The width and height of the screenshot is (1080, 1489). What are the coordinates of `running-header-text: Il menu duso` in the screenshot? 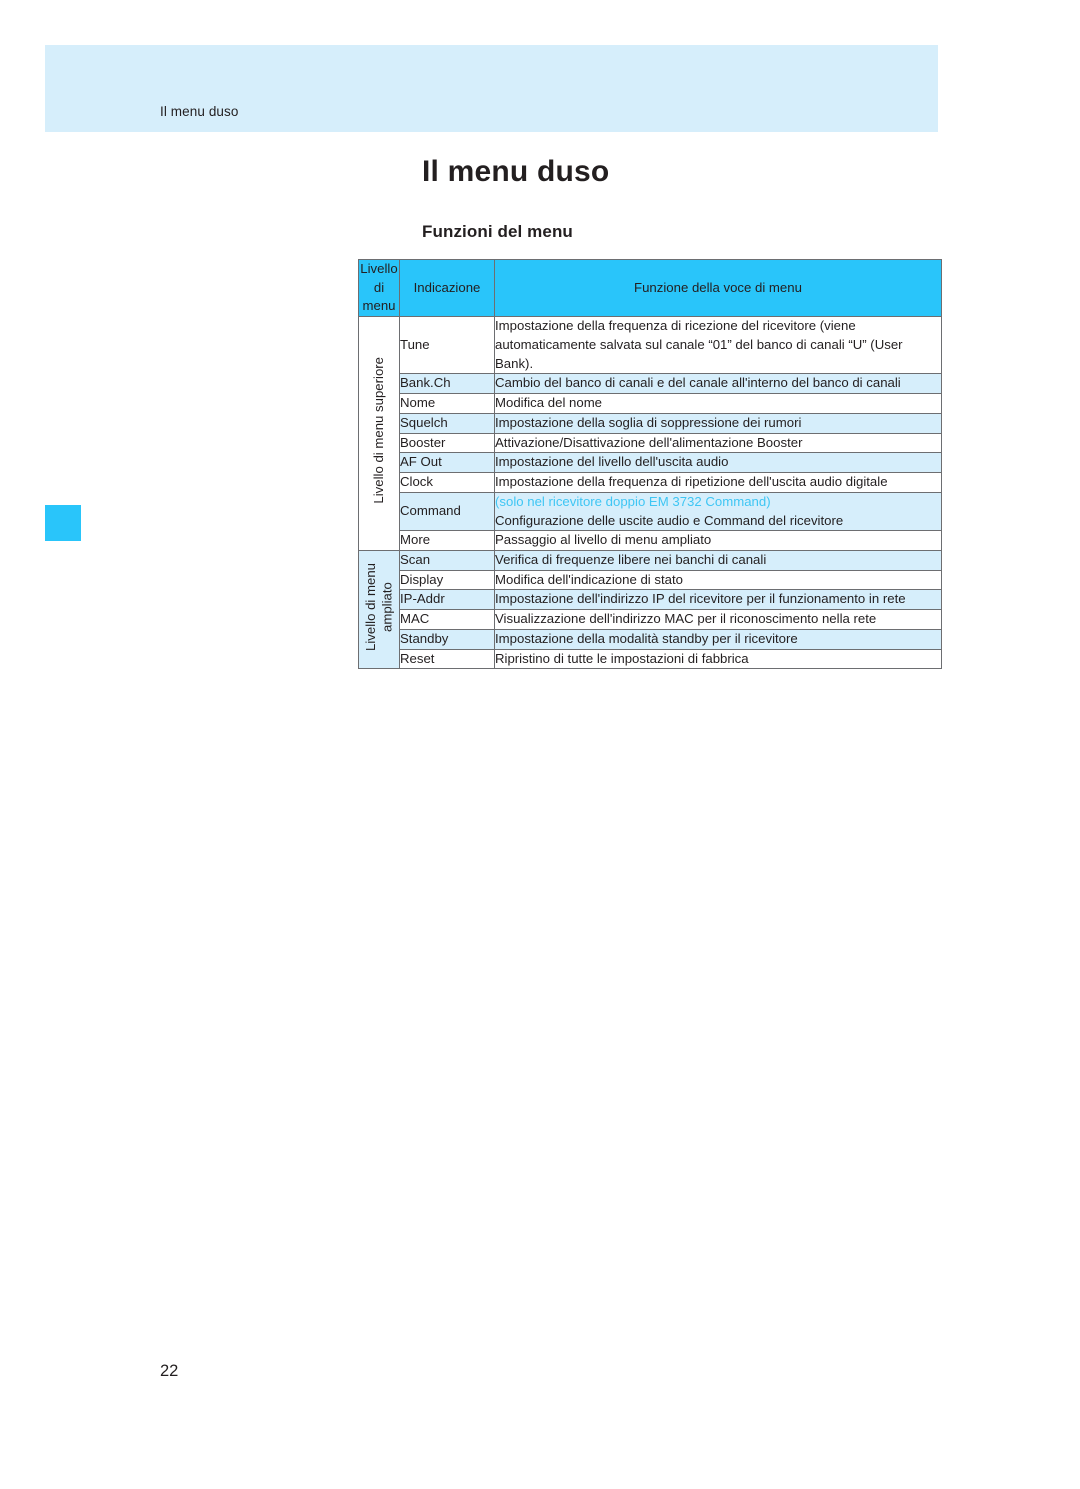 It's located at (199, 111).